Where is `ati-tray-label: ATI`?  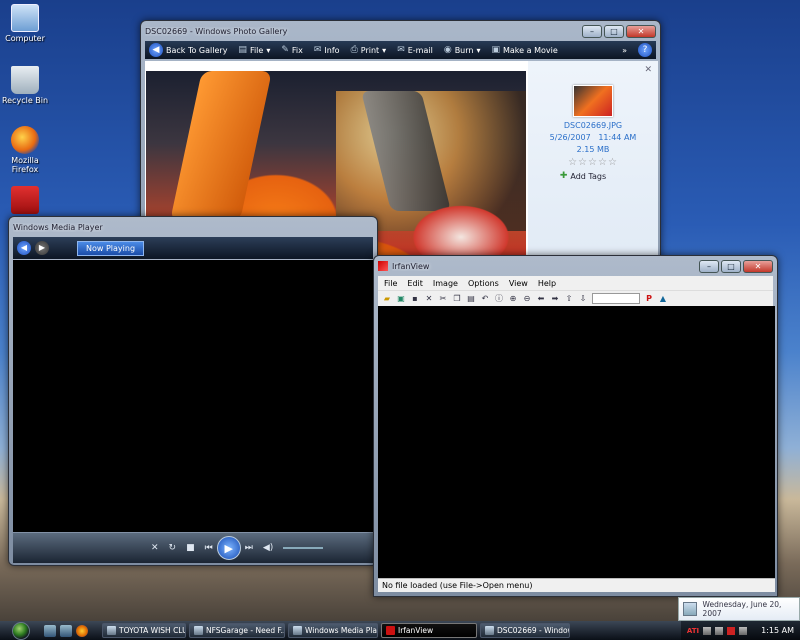
ati-tray-label: ATI is located at coordinates (693, 631).